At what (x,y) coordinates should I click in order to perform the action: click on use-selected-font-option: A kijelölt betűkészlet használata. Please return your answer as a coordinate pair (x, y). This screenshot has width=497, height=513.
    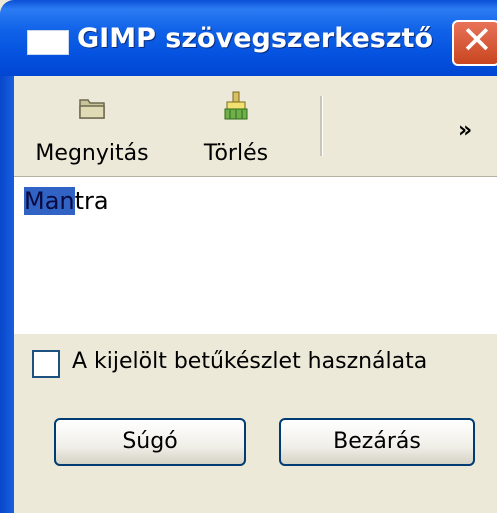
    Looking at the image, I should click on (255, 365).